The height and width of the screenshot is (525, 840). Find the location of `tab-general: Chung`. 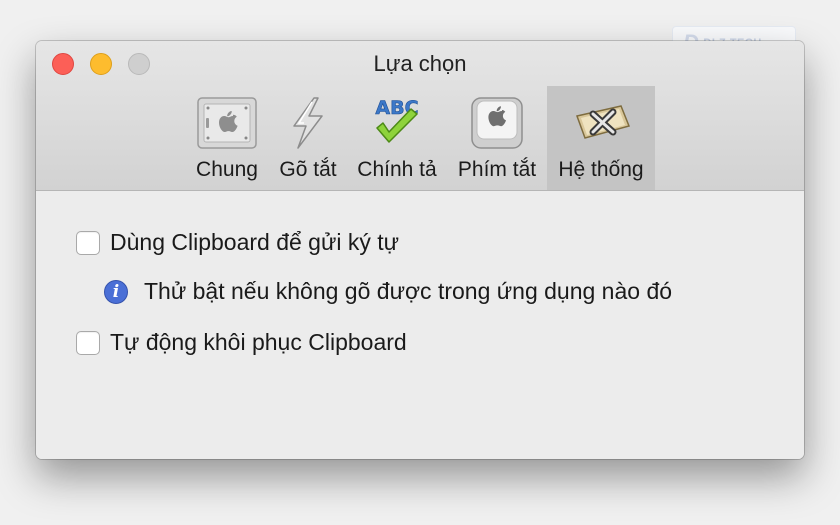

tab-general: Chung is located at coordinates (227, 138).